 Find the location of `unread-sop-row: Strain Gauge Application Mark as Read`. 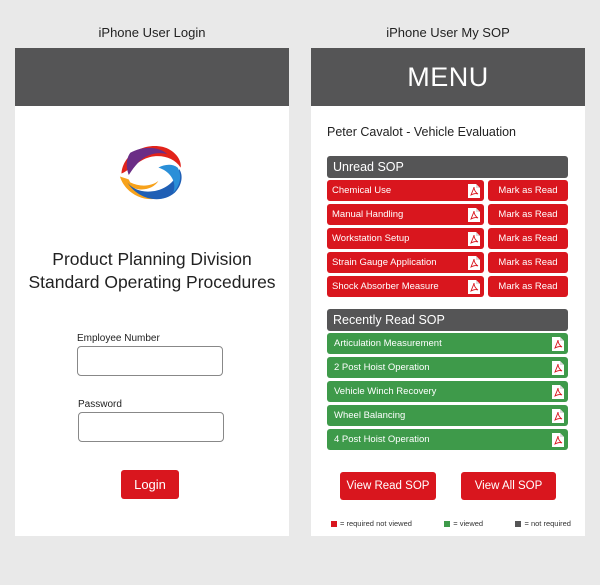

unread-sop-row: Strain Gauge Application Mark as Read is located at coordinates (447, 262).